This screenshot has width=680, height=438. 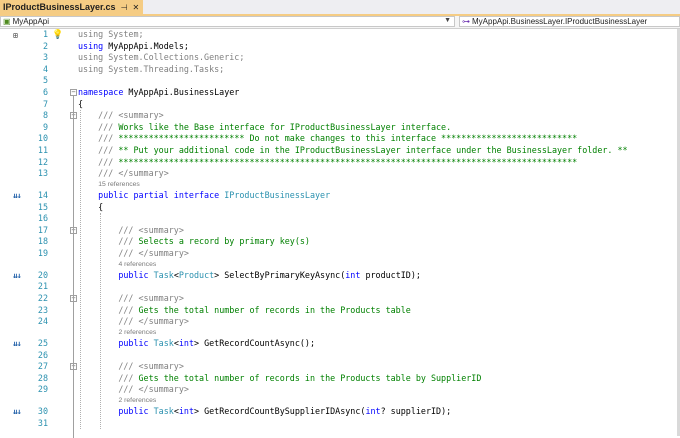 I want to click on code-line: 31, so click(x=337, y=424).